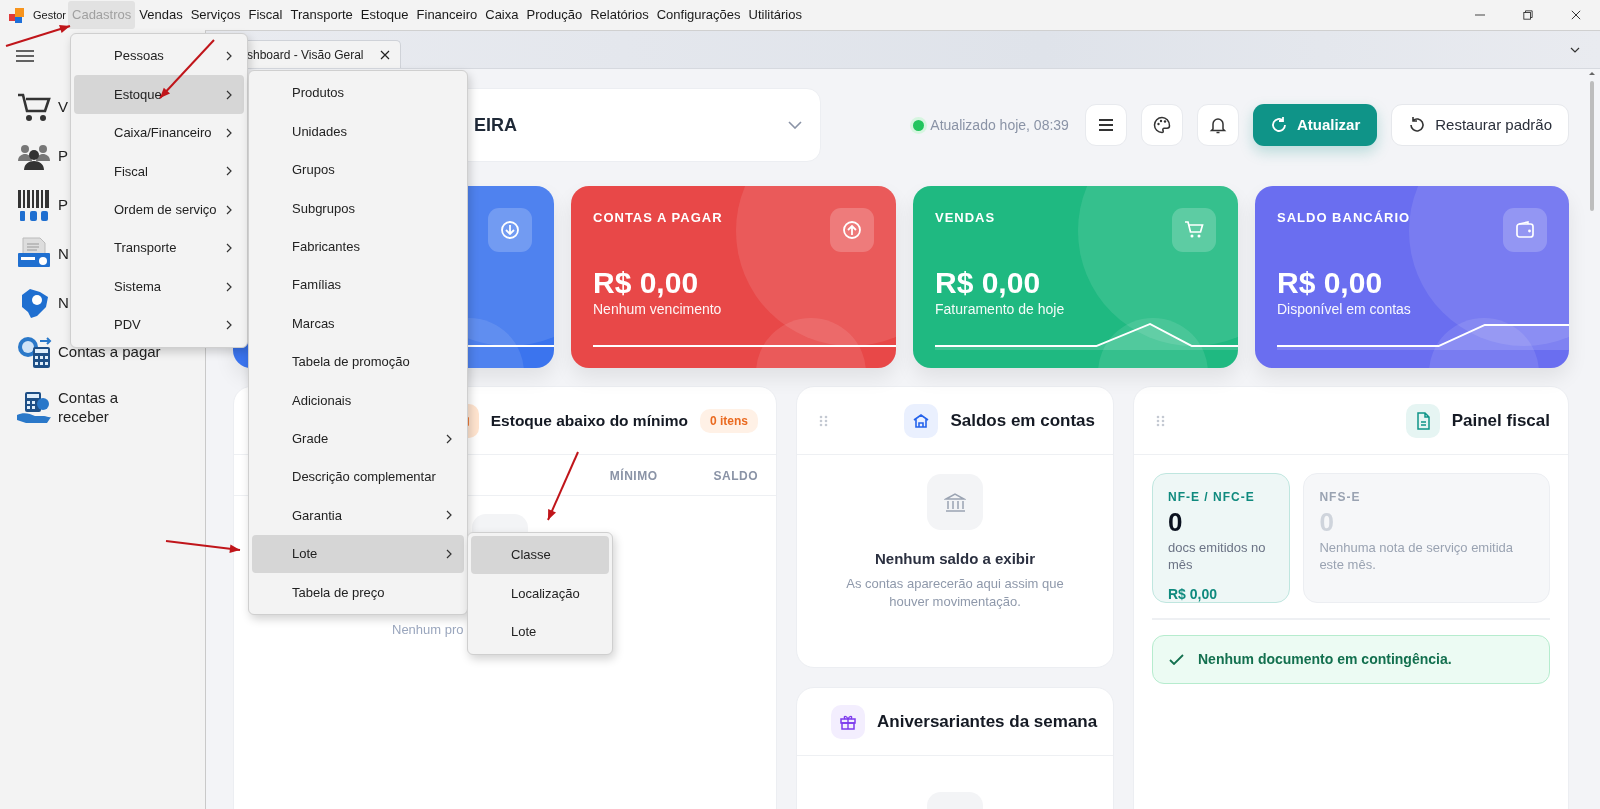 This screenshot has width=1600, height=809. Describe the element at coordinates (1500, 420) in the screenshot. I see `panel-title: Painel fiscal` at that location.